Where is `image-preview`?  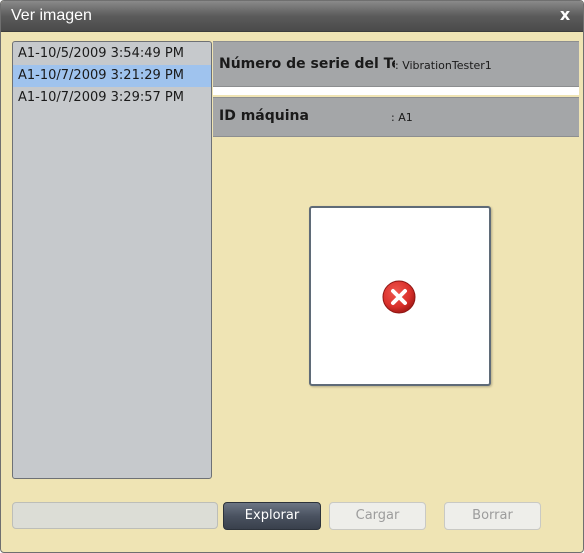
image-preview is located at coordinates (400, 296).